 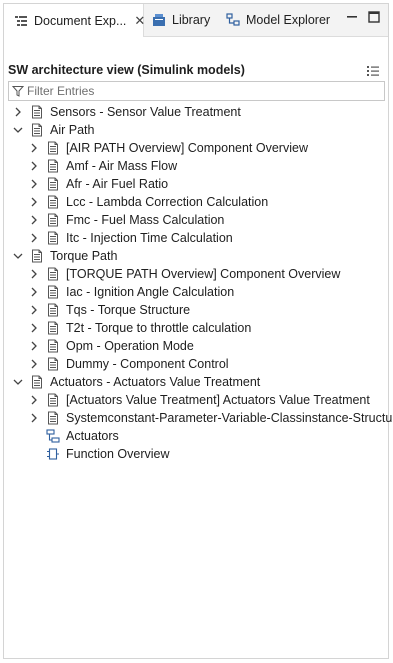 What do you see at coordinates (374, 17) in the screenshot?
I see `maximize-icon` at bounding box center [374, 17].